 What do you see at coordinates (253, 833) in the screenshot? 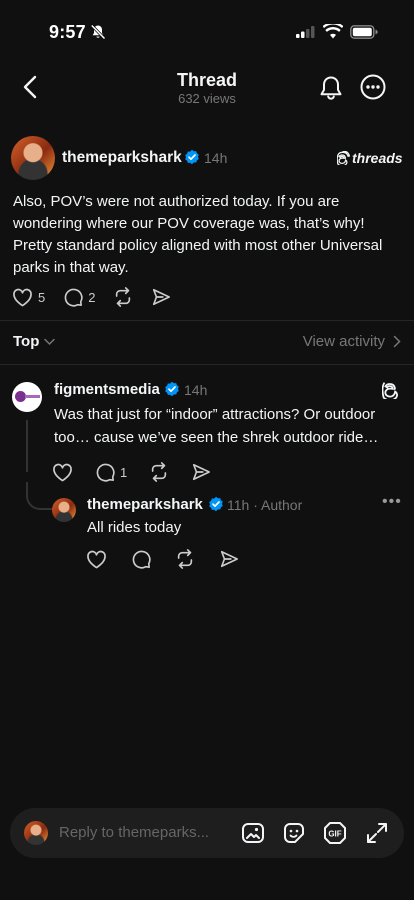
I see `image-icon` at bounding box center [253, 833].